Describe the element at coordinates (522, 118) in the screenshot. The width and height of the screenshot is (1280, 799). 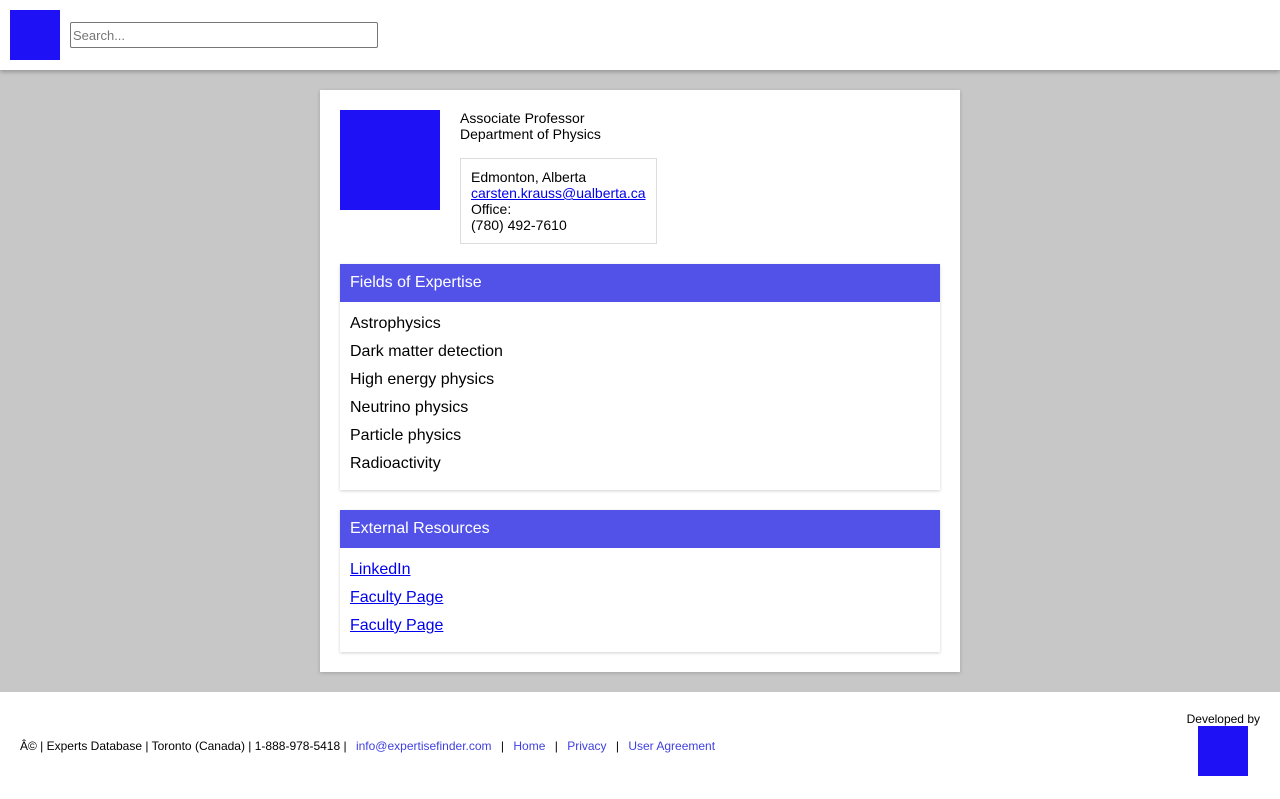
I see `position-title: Associate Professor` at that location.